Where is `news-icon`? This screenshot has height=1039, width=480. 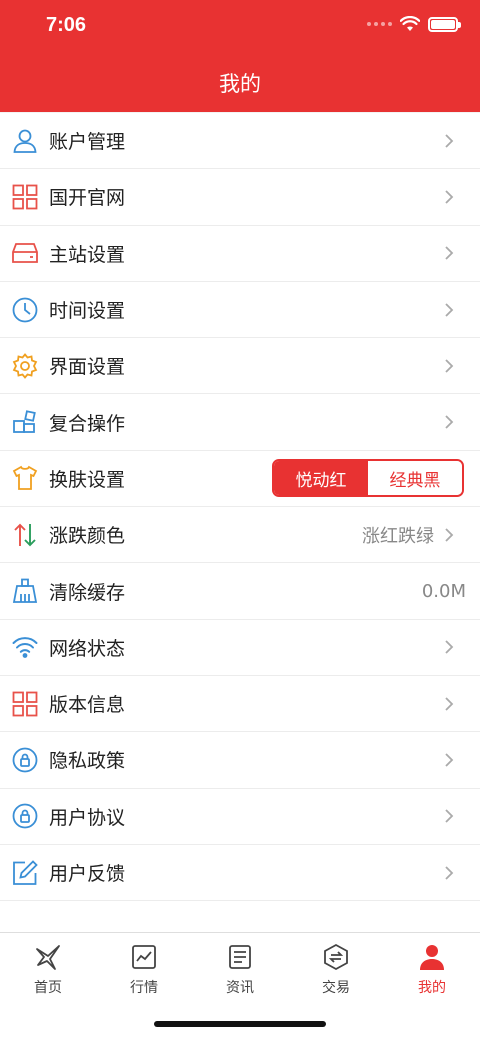
news-icon is located at coordinates (240, 957).